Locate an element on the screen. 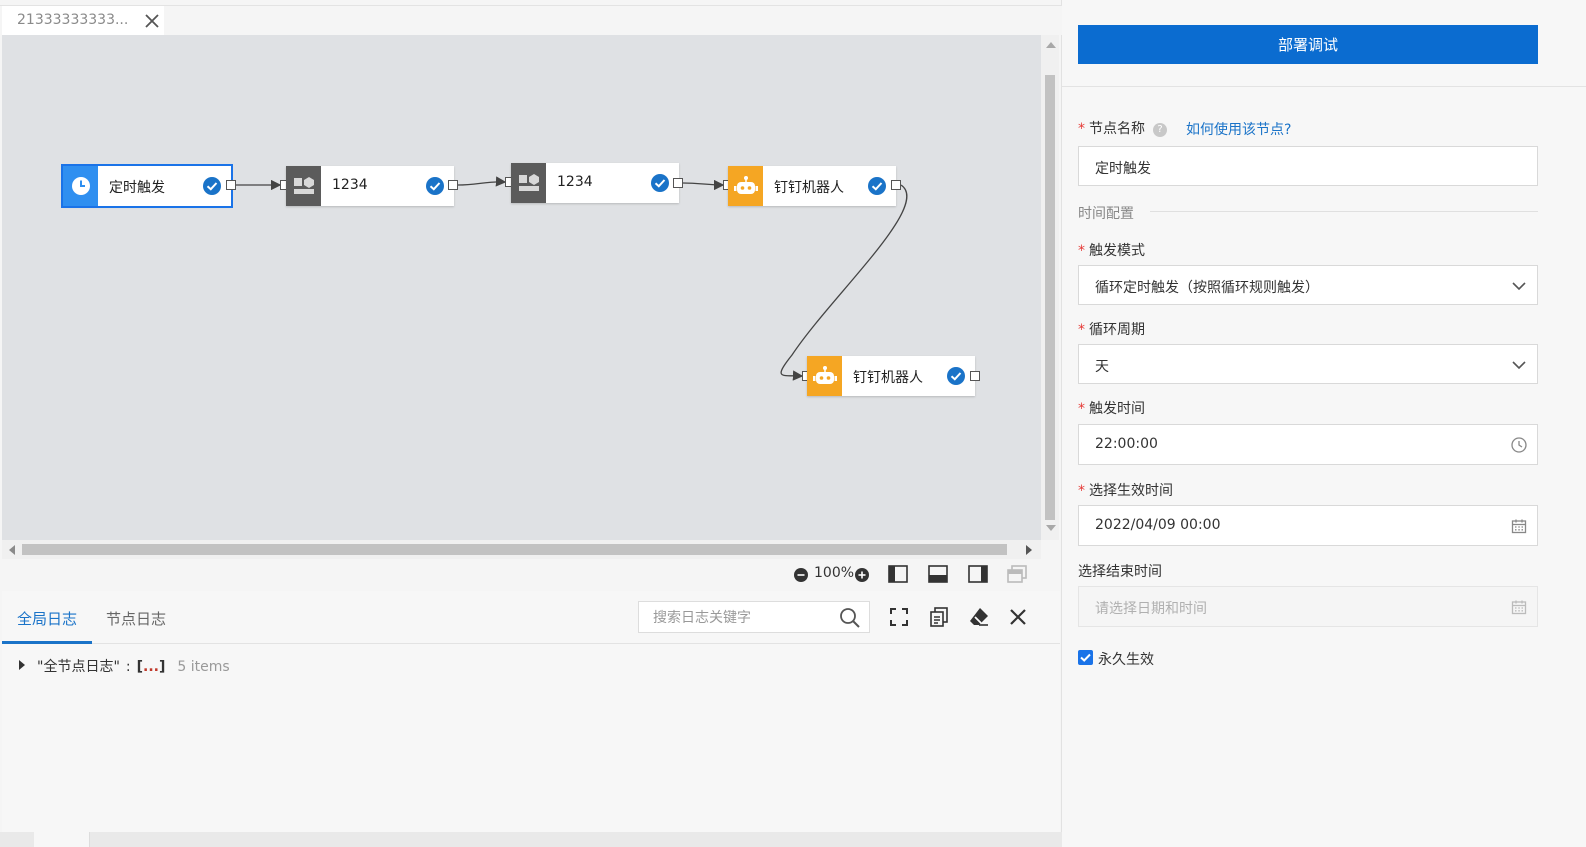 This screenshot has width=1586, height=847. end-time-placeholder: 请选择日期和时间 is located at coordinates (1151, 609).